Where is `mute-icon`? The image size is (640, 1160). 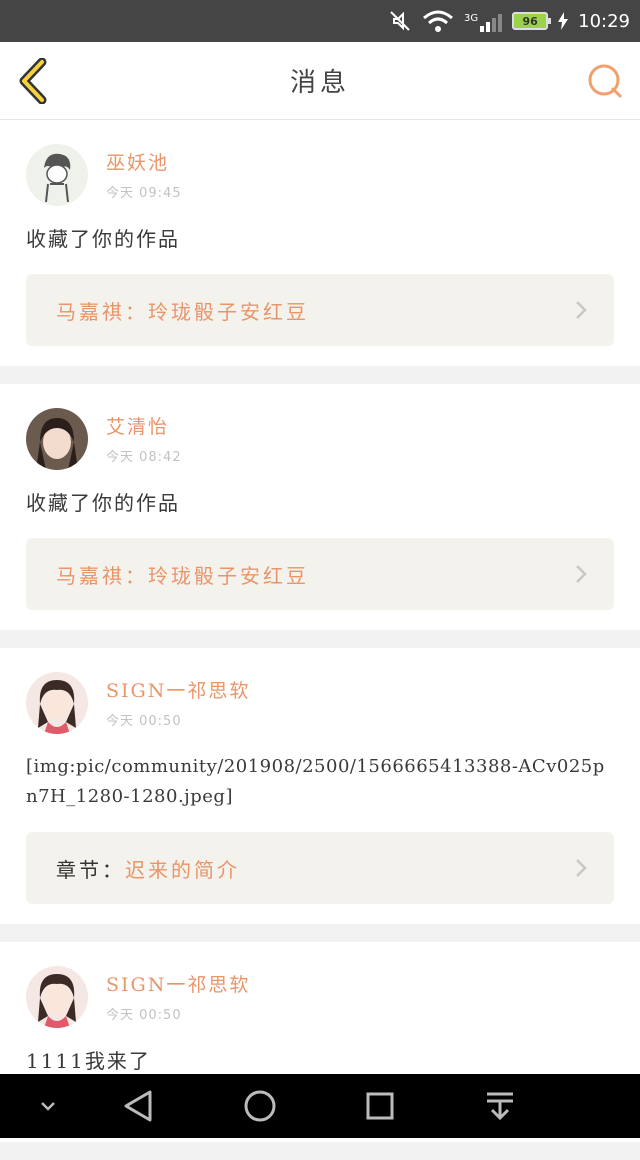
mute-icon is located at coordinates (400, 21).